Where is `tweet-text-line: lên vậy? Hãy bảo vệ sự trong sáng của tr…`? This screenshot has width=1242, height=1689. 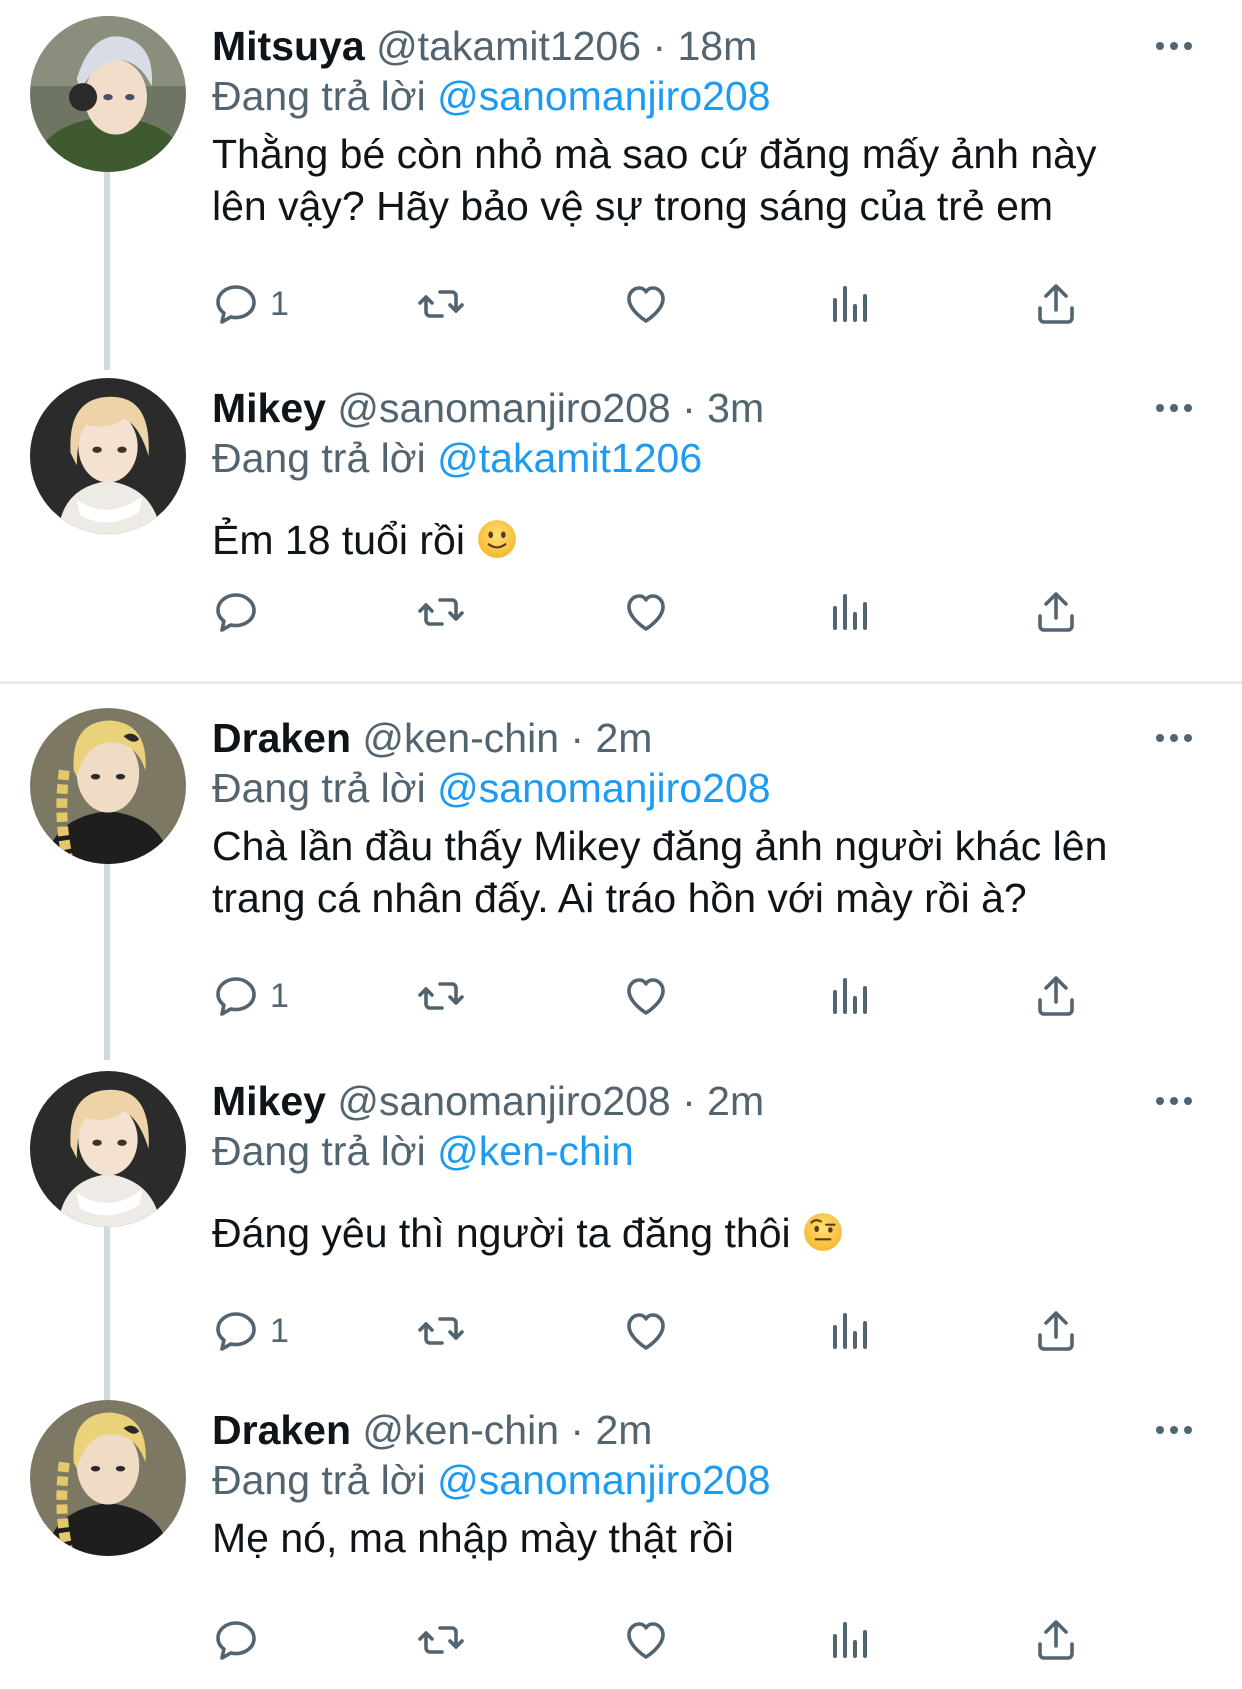
tweet-text-line: lên vậy? Hãy bảo vệ sự trong sáng của tr… is located at coordinates (633, 206).